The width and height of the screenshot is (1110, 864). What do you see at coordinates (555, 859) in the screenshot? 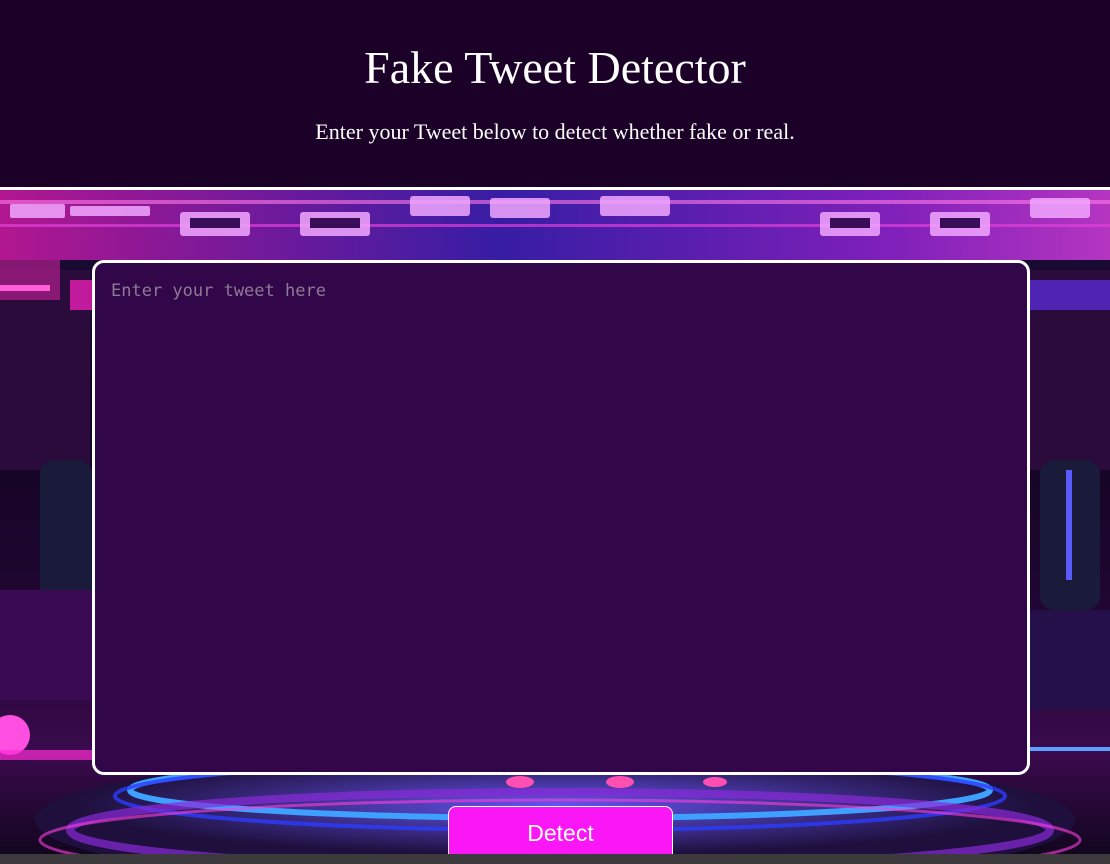
I see `bottom-bar` at bounding box center [555, 859].